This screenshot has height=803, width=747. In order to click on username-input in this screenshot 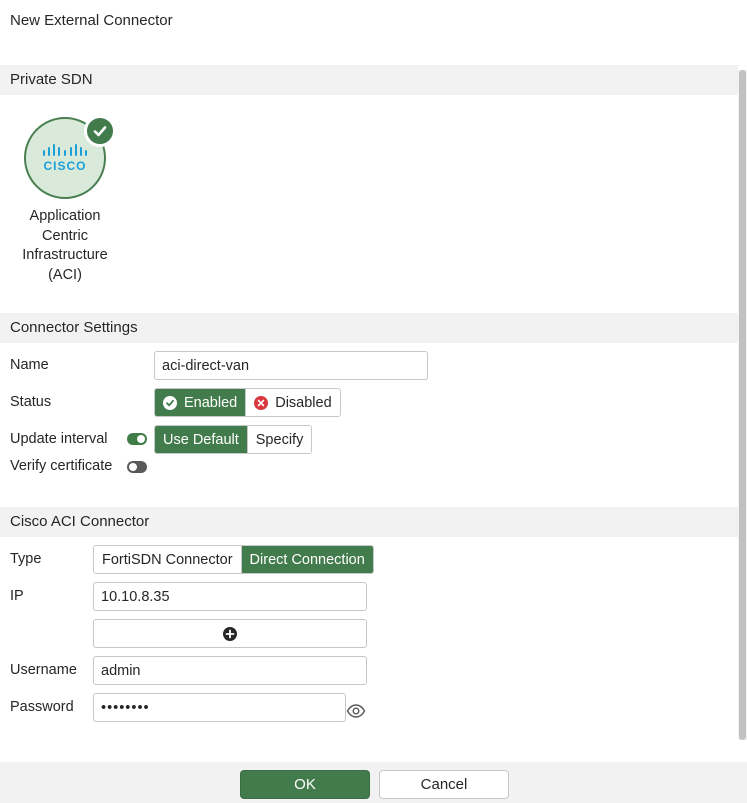, I will do `click(230, 670)`.